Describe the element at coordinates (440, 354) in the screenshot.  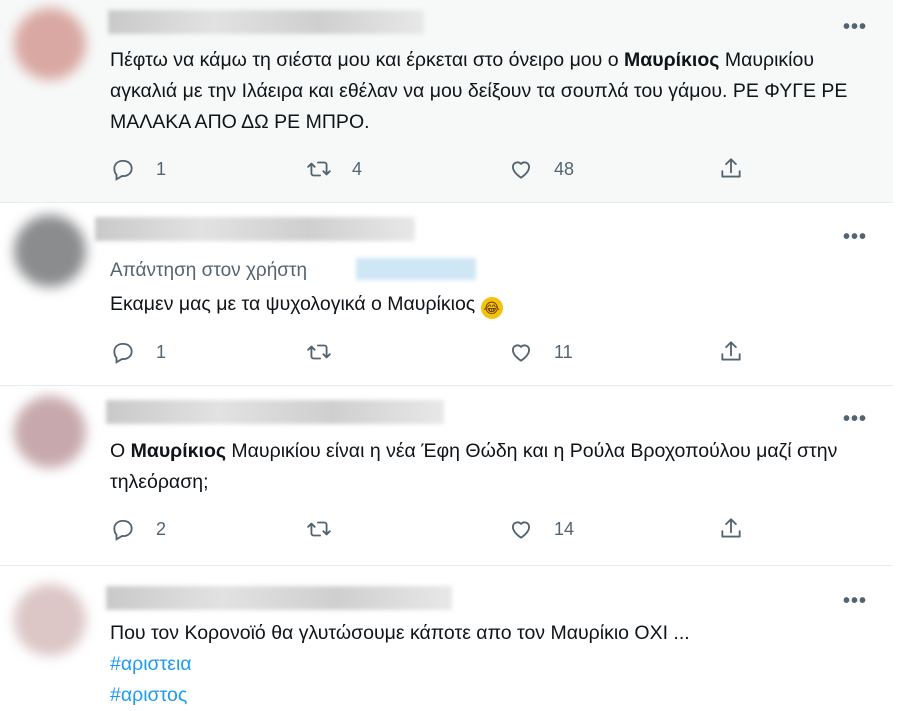
I see `tweet-actions: 1 11` at that location.